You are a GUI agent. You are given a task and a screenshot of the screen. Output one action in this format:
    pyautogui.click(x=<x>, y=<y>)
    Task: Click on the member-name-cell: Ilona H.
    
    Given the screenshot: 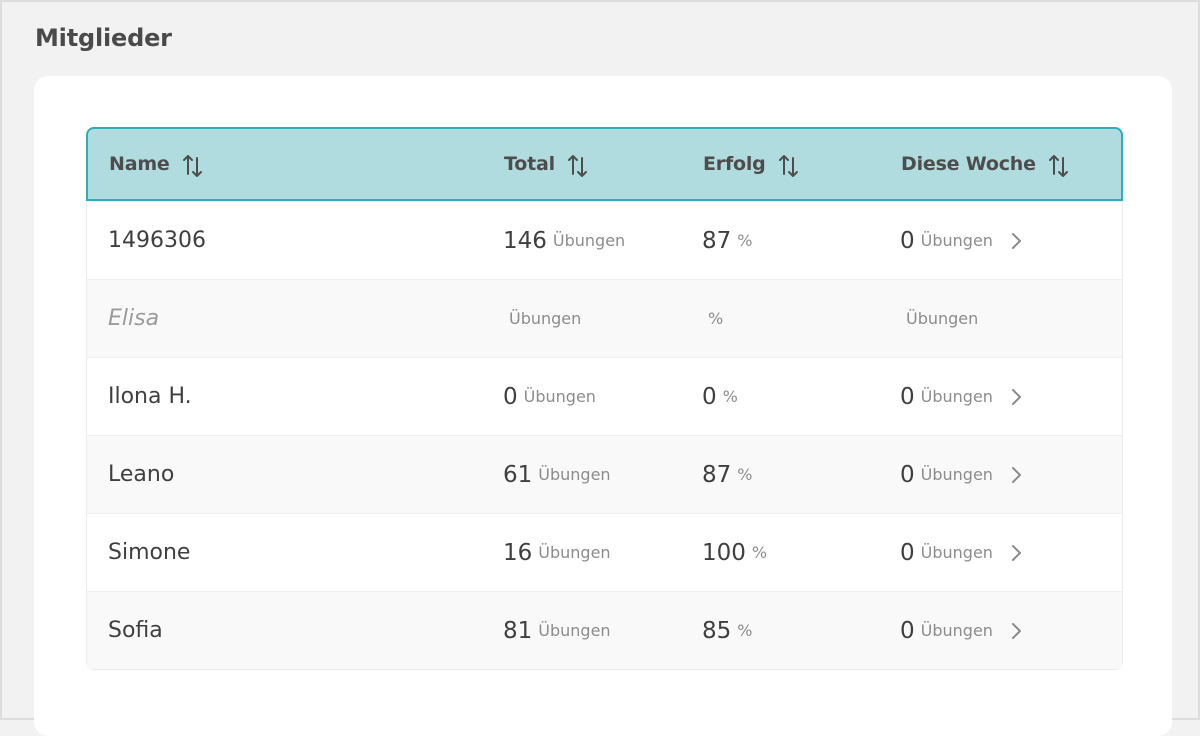 What is the action you would take?
    pyautogui.click(x=150, y=396)
    